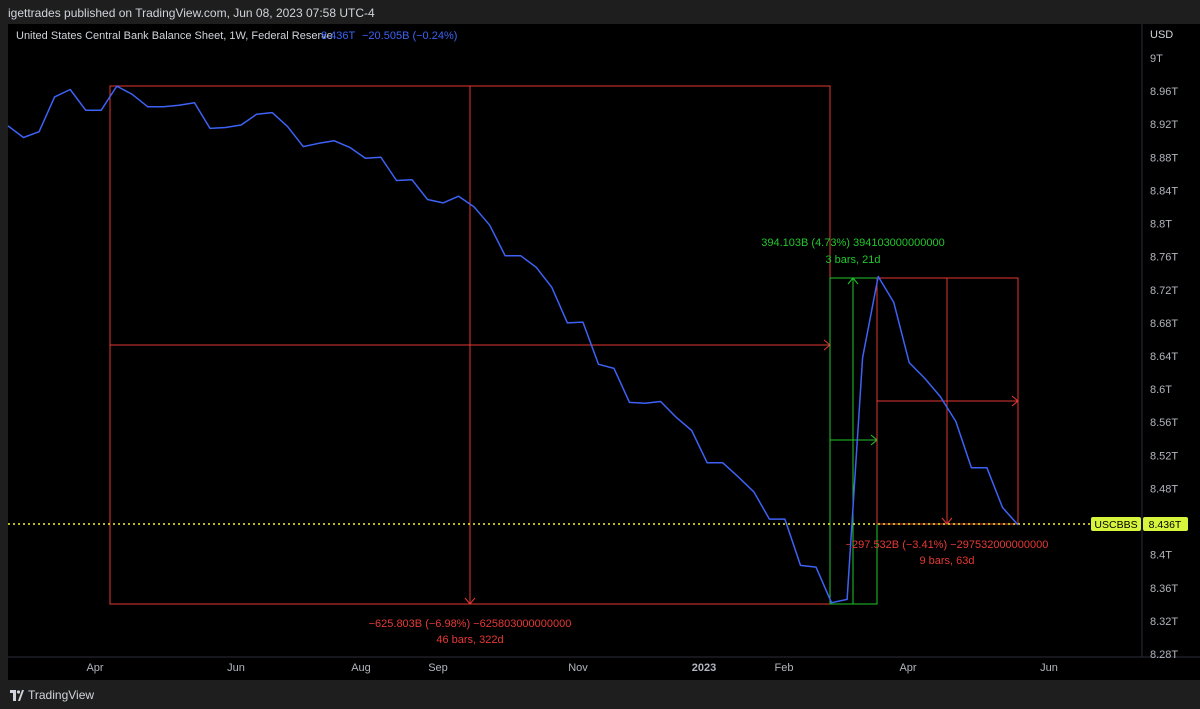 The height and width of the screenshot is (709, 1200). Describe the element at coordinates (361, 668) in the screenshot. I see `time-tick-label: Aug` at that location.